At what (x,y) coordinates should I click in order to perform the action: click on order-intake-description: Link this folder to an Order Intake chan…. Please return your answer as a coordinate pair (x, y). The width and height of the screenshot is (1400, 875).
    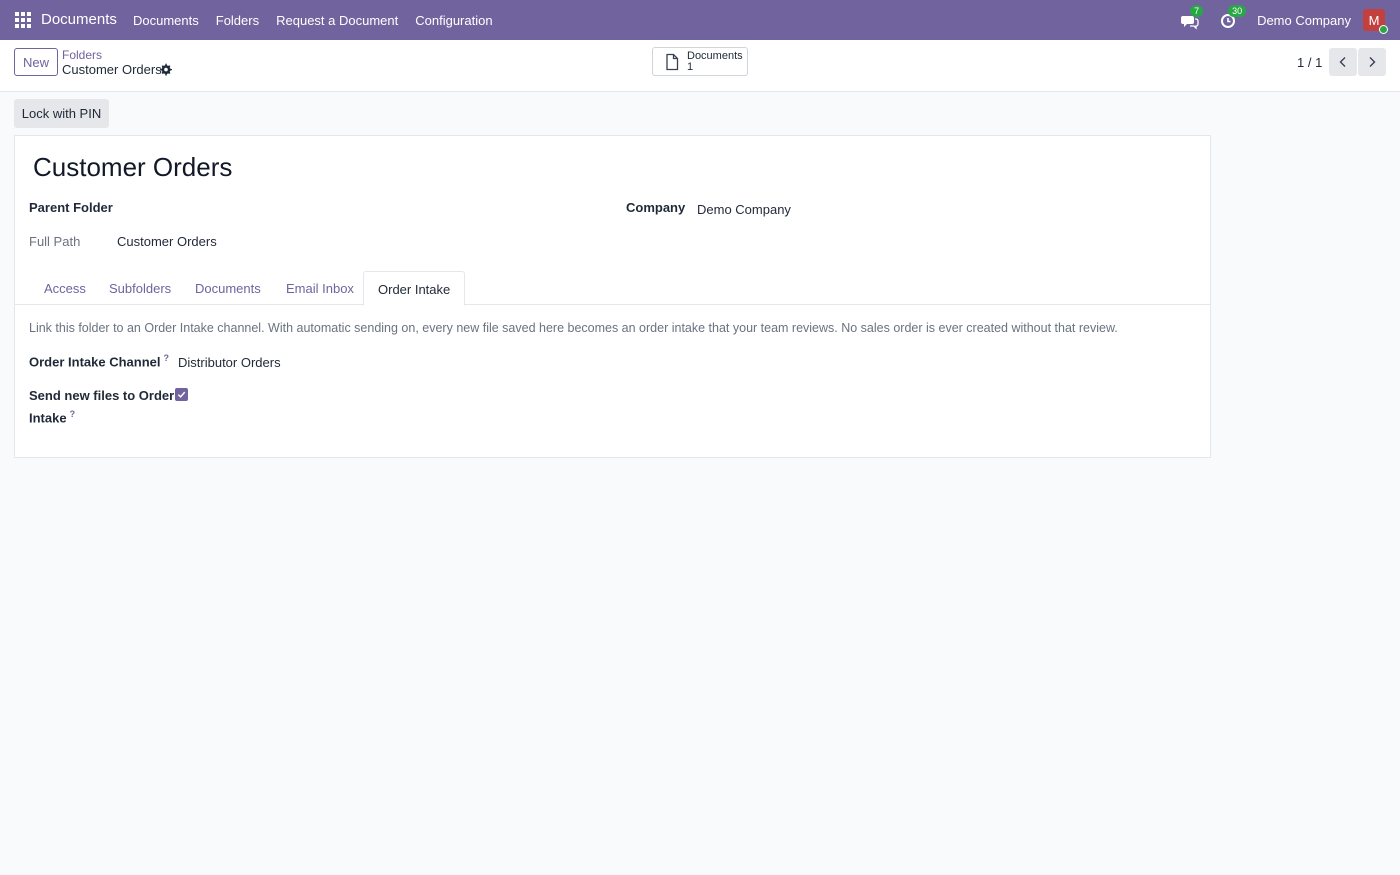
    Looking at the image, I should click on (573, 328).